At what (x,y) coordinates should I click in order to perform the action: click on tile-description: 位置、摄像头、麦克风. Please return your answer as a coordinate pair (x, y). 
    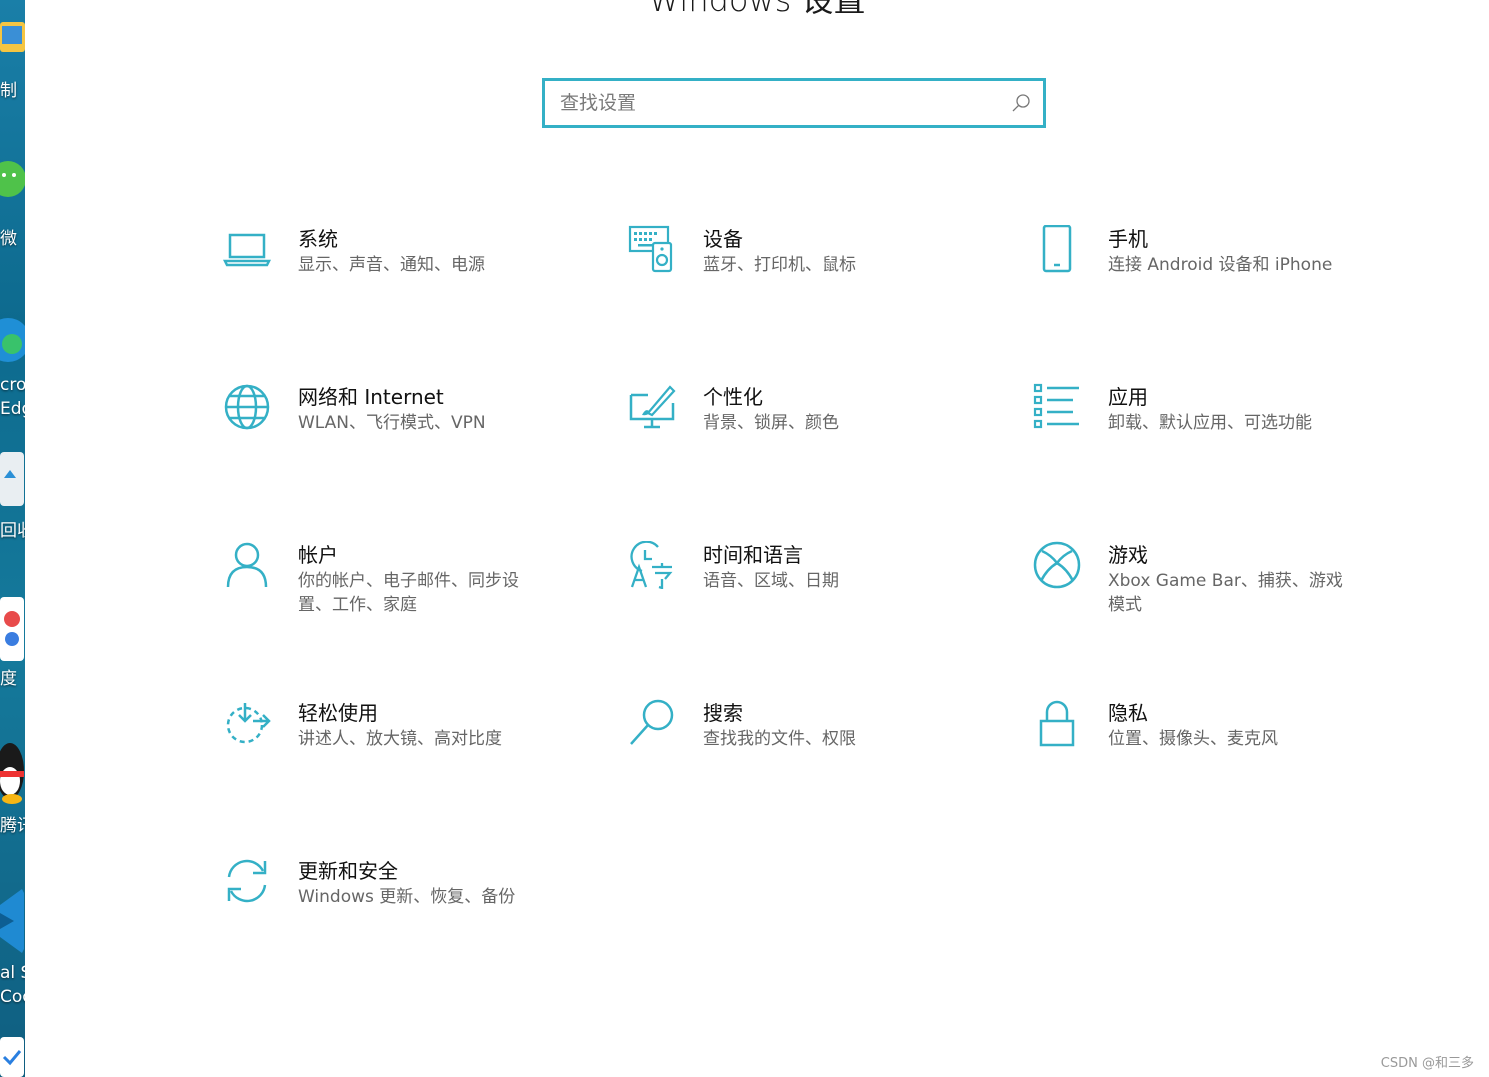
    Looking at the image, I should click on (1193, 739).